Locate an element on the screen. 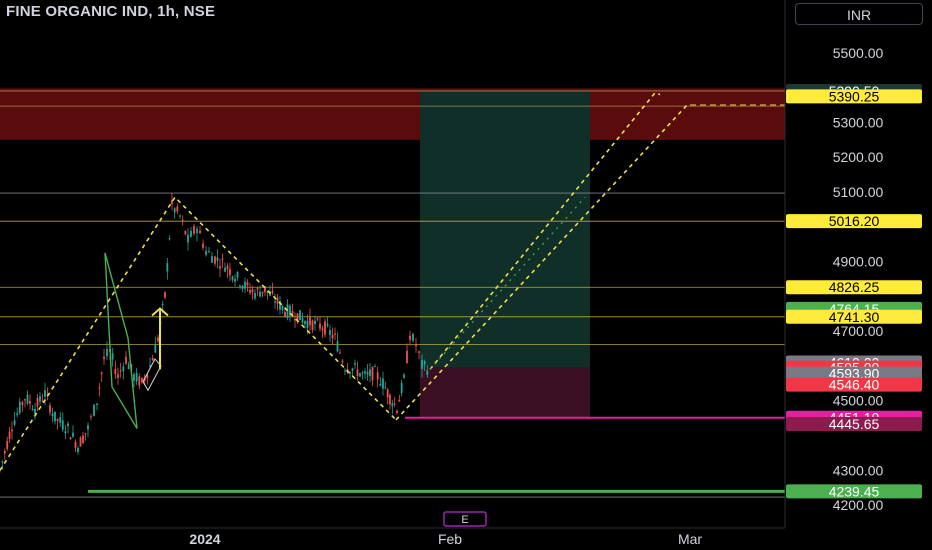 Image resolution: width=932 pixels, height=550 pixels. white-diamond-shape is located at coordinates (152, 375).